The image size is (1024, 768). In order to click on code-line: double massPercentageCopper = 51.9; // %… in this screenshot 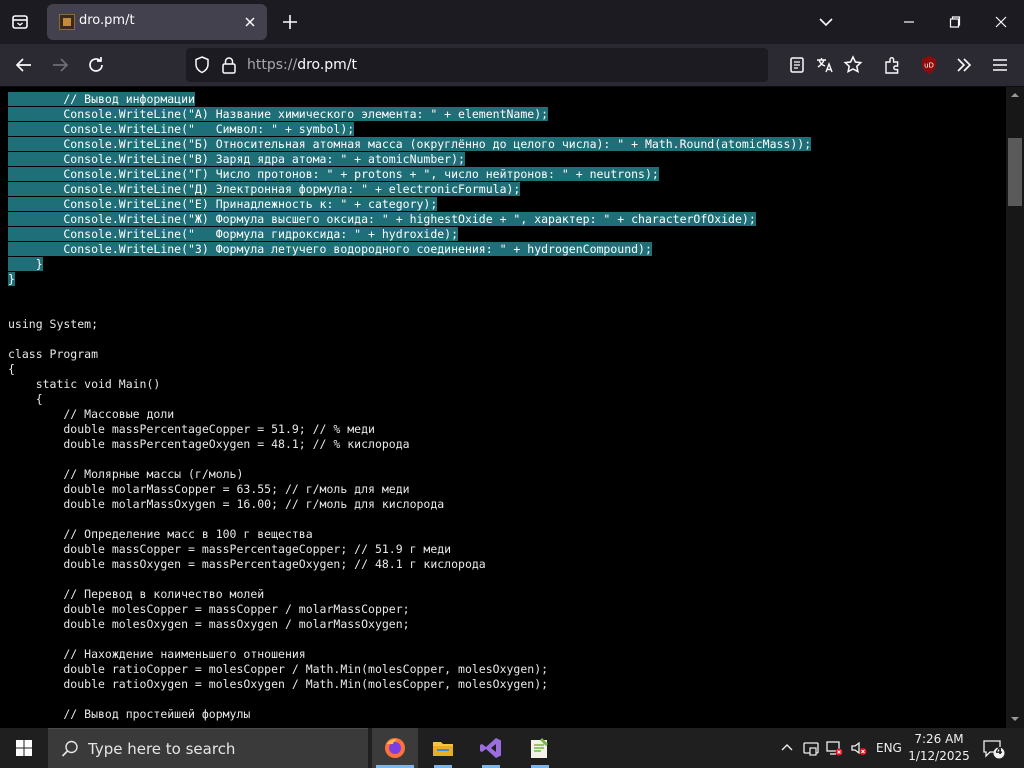, I will do `click(191, 429)`.